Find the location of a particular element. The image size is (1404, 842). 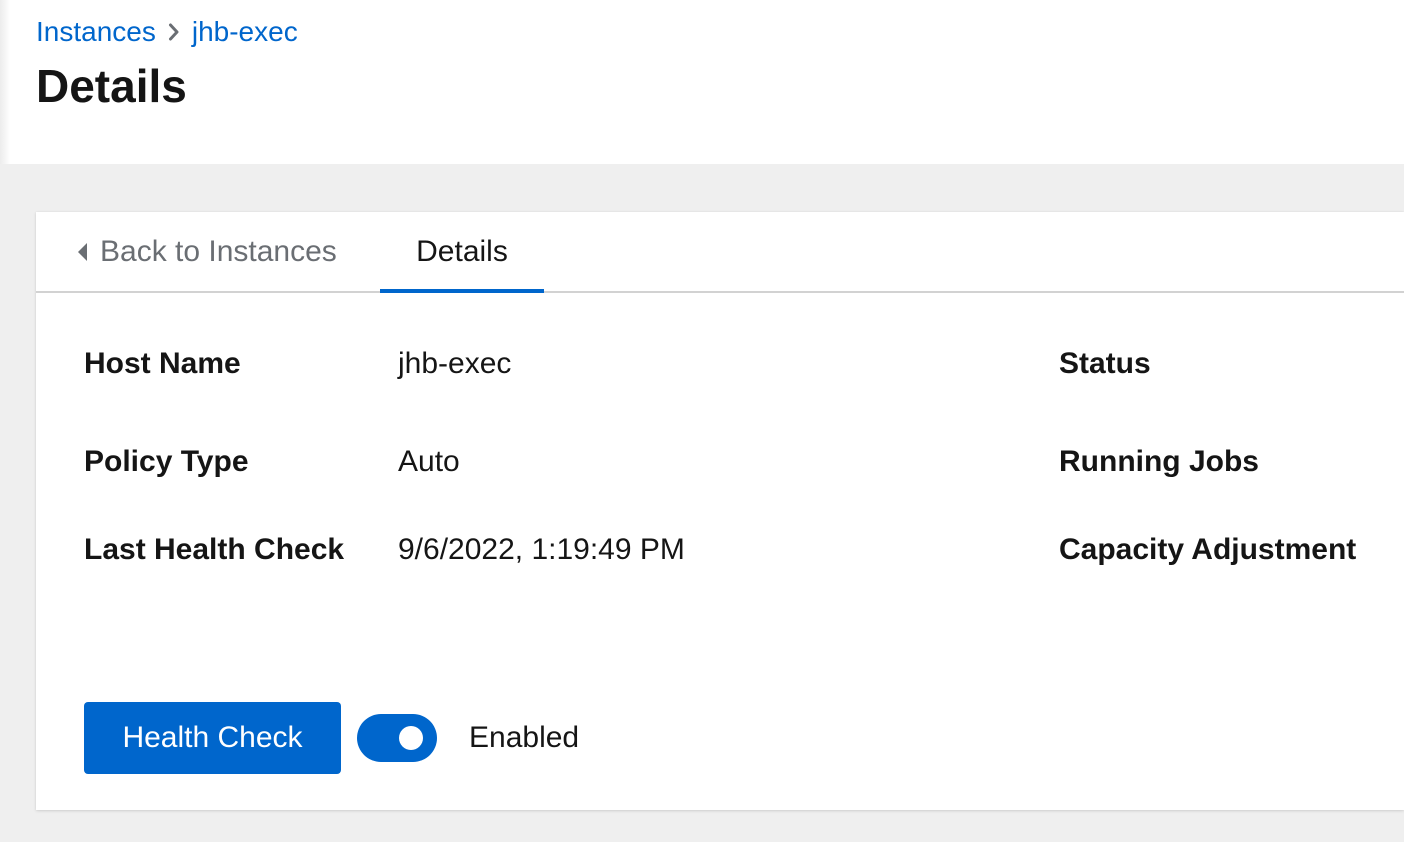

tab-details-label: Details is located at coordinates (462, 251).